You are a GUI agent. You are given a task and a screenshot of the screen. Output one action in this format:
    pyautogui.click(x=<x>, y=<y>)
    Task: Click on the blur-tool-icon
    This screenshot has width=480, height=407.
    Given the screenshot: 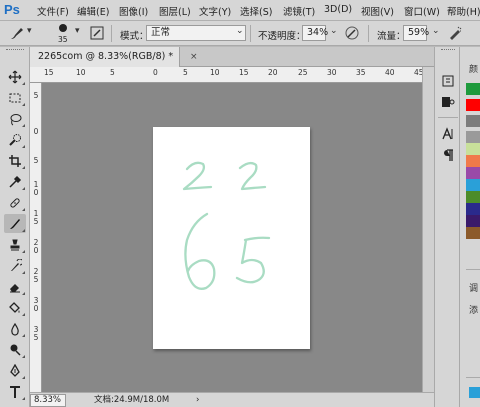 What is the action you would take?
    pyautogui.click(x=15, y=328)
    